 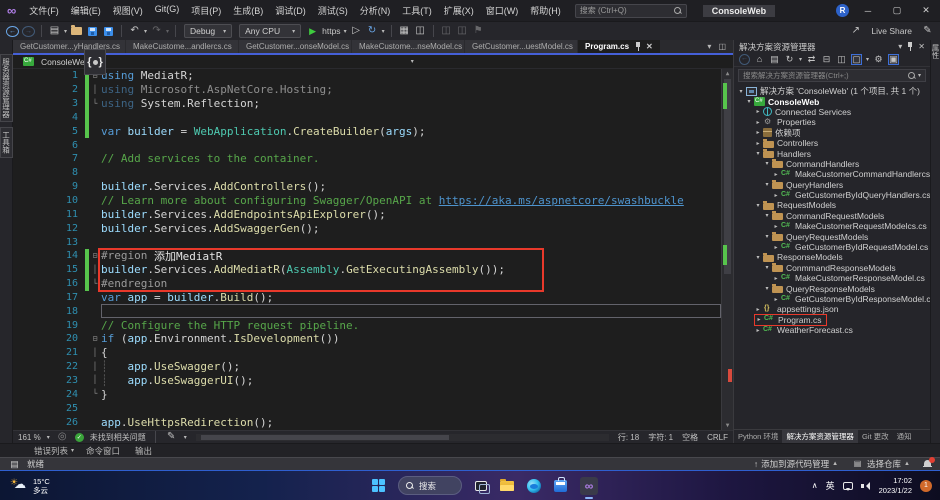 I want to click on properties-icon, so click(x=841, y=59).